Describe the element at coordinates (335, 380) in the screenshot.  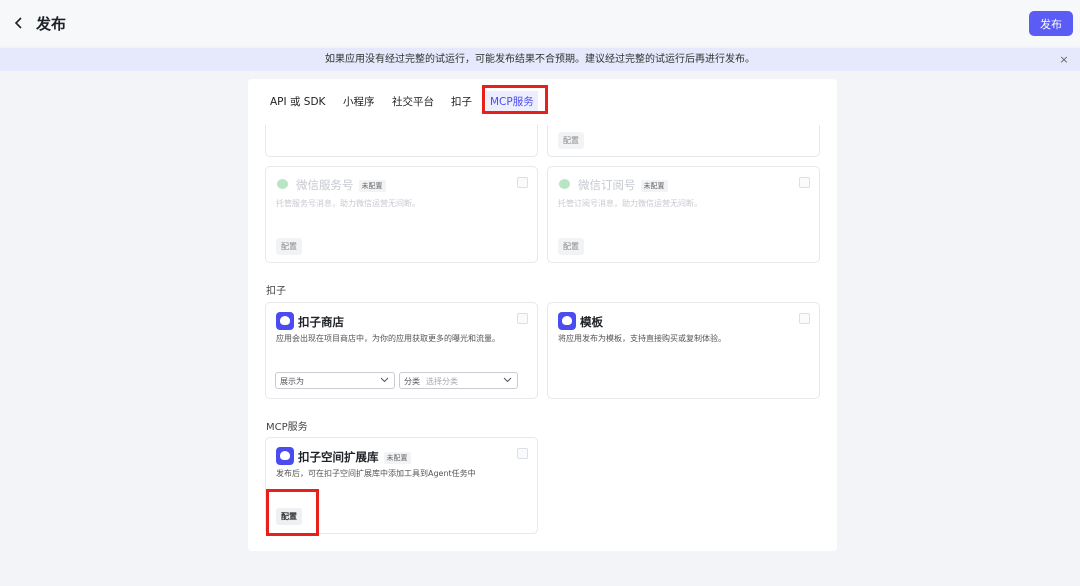
I see `display-as-select: 展示为` at that location.